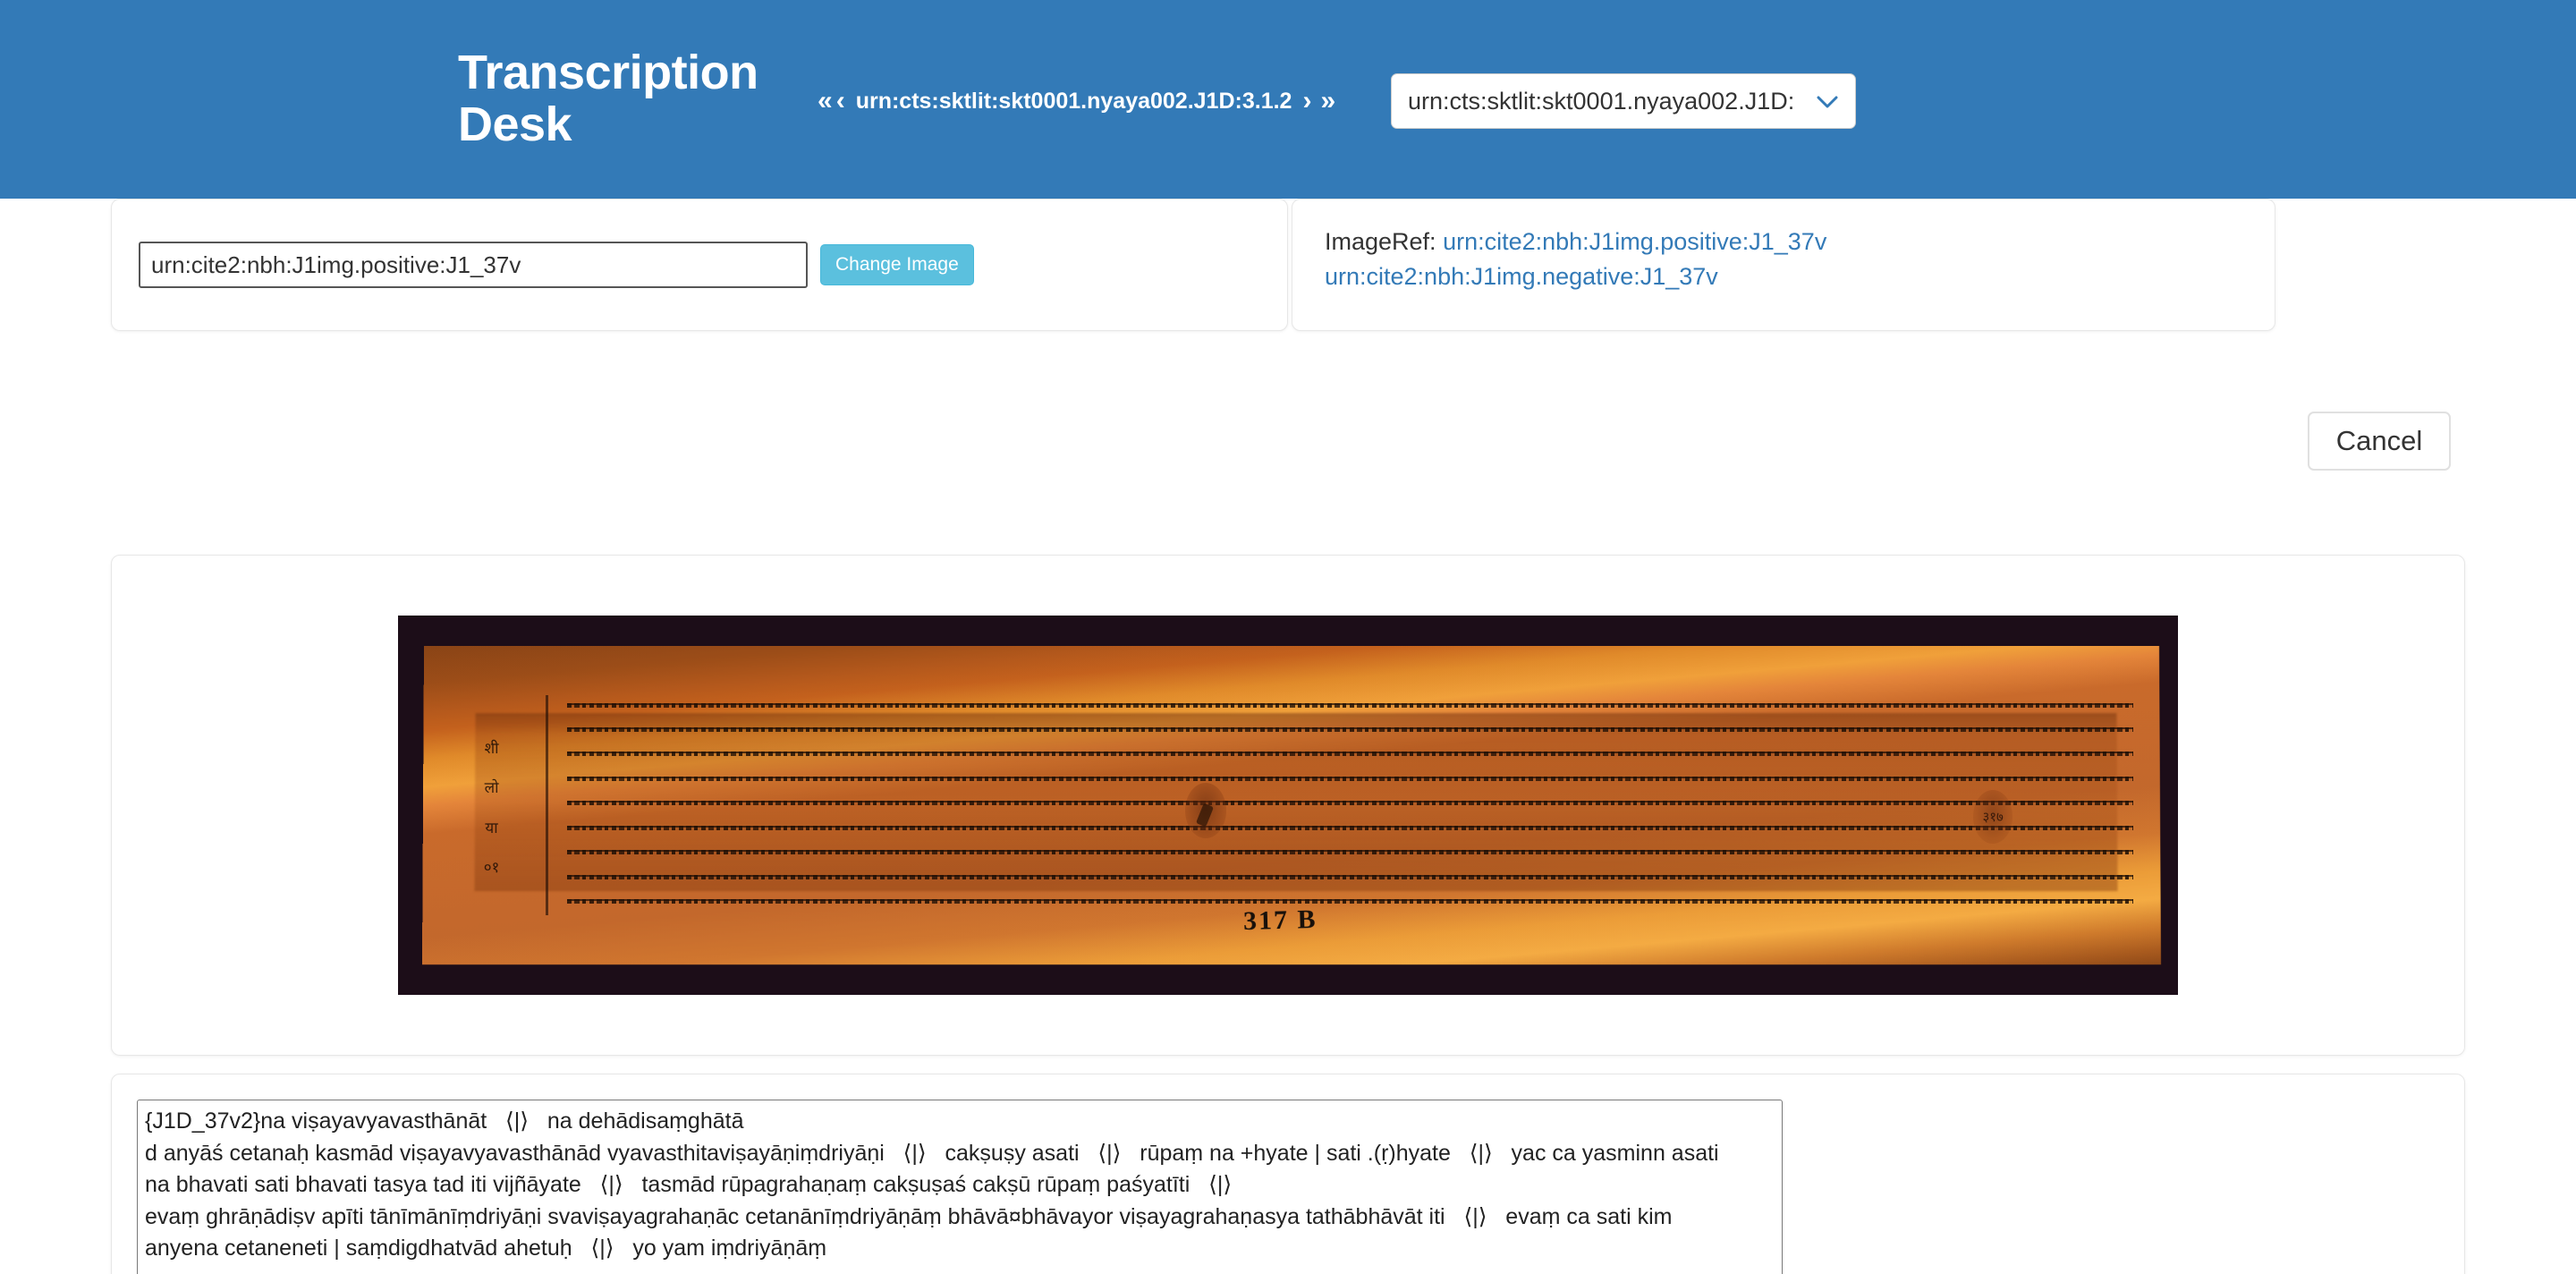  Describe the element at coordinates (1521, 276) in the screenshot. I see `imageref-negative-link: urn:cite2:nbh:J1img.negative:J1_37v` at that location.